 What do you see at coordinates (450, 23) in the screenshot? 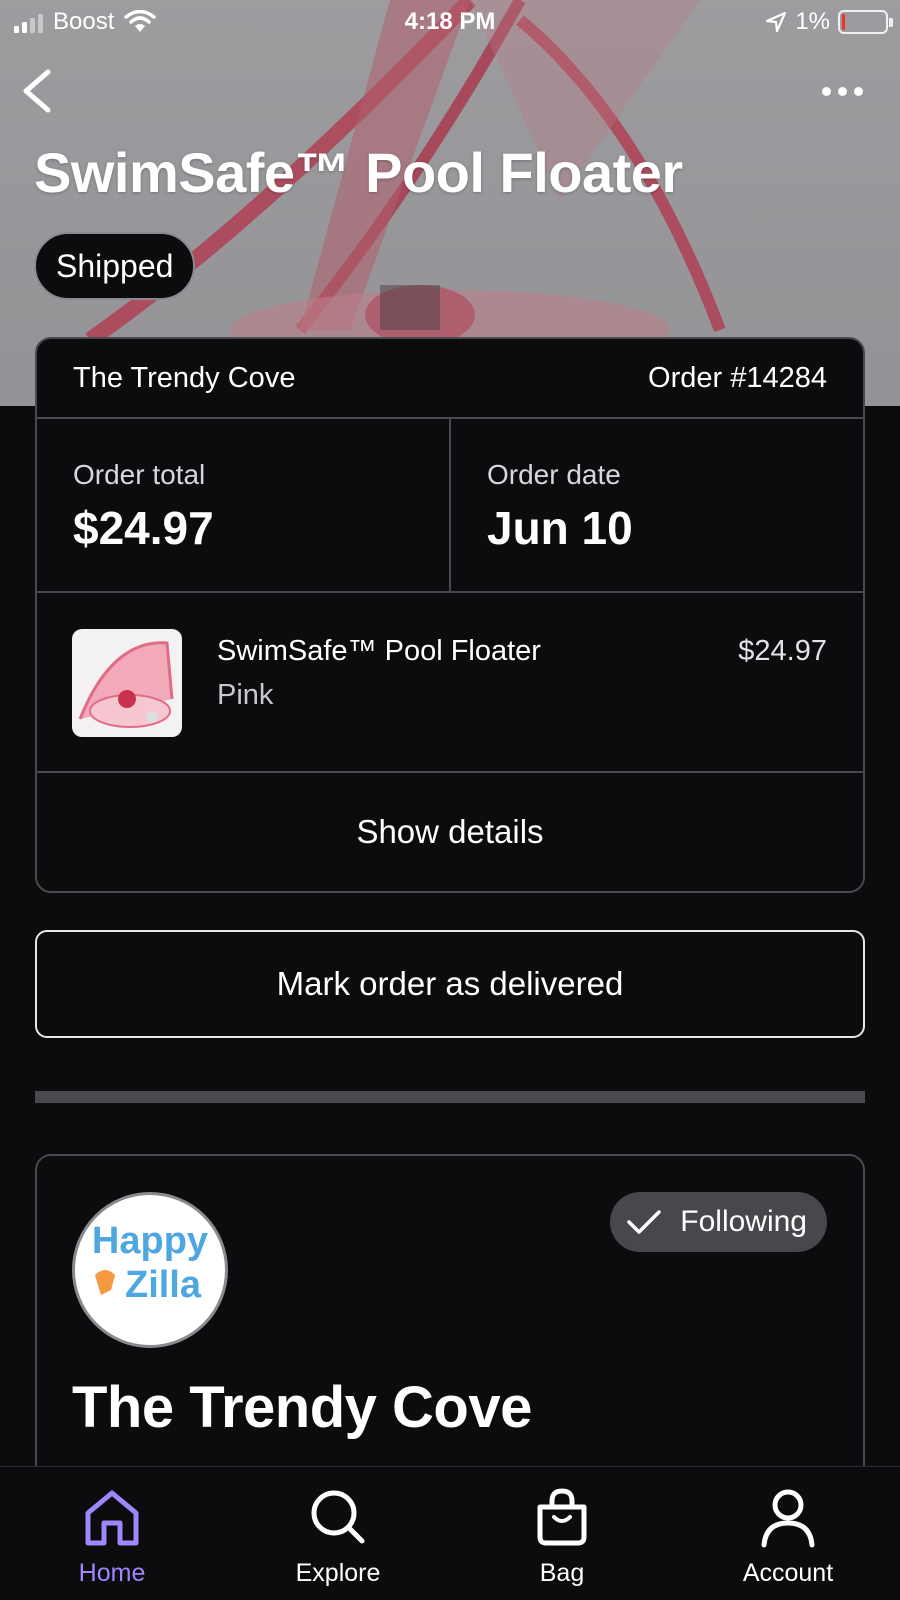
I see `status-bar: Boost 4:18 PM 1%` at bounding box center [450, 23].